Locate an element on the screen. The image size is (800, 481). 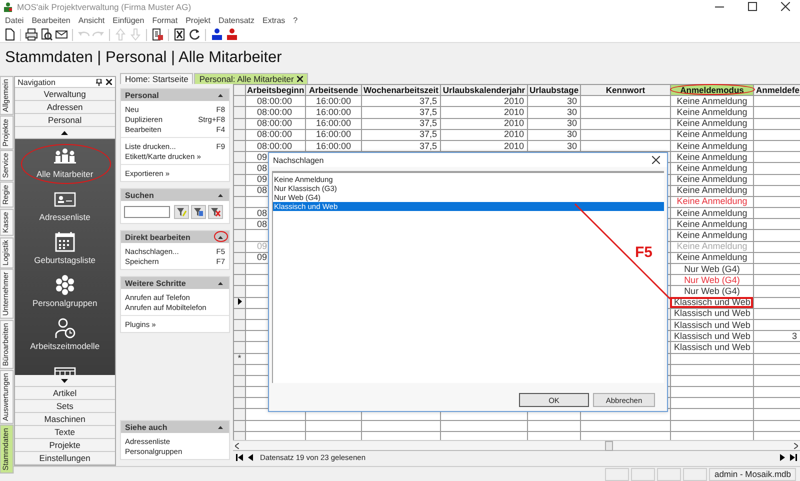
nav-group-button: Texte is located at coordinates (64, 432).